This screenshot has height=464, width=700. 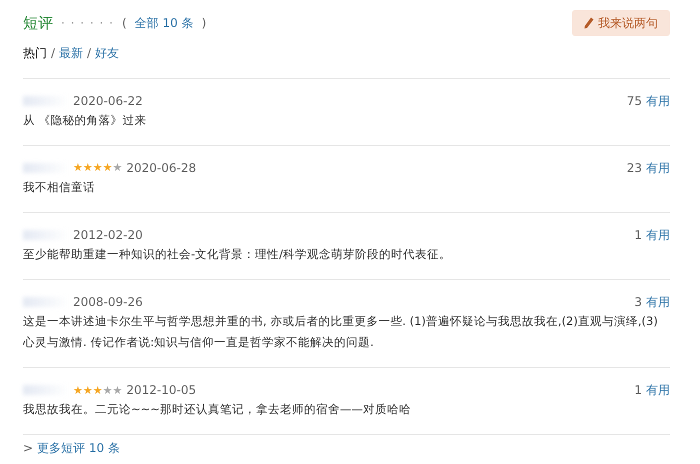 What do you see at coordinates (341, 332) in the screenshot?
I see `comment-text: 这是一本讲述迪卡尔生平与哲学思想并重的书, 亦或后者的比重更多一些. (1)普遍怀疑论与我思故我在,(2)直观与演绎,(3)心灵与激情. 传记作者说:知识与信仰一直是哲学家不能解决的问题.` at bounding box center [341, 332].